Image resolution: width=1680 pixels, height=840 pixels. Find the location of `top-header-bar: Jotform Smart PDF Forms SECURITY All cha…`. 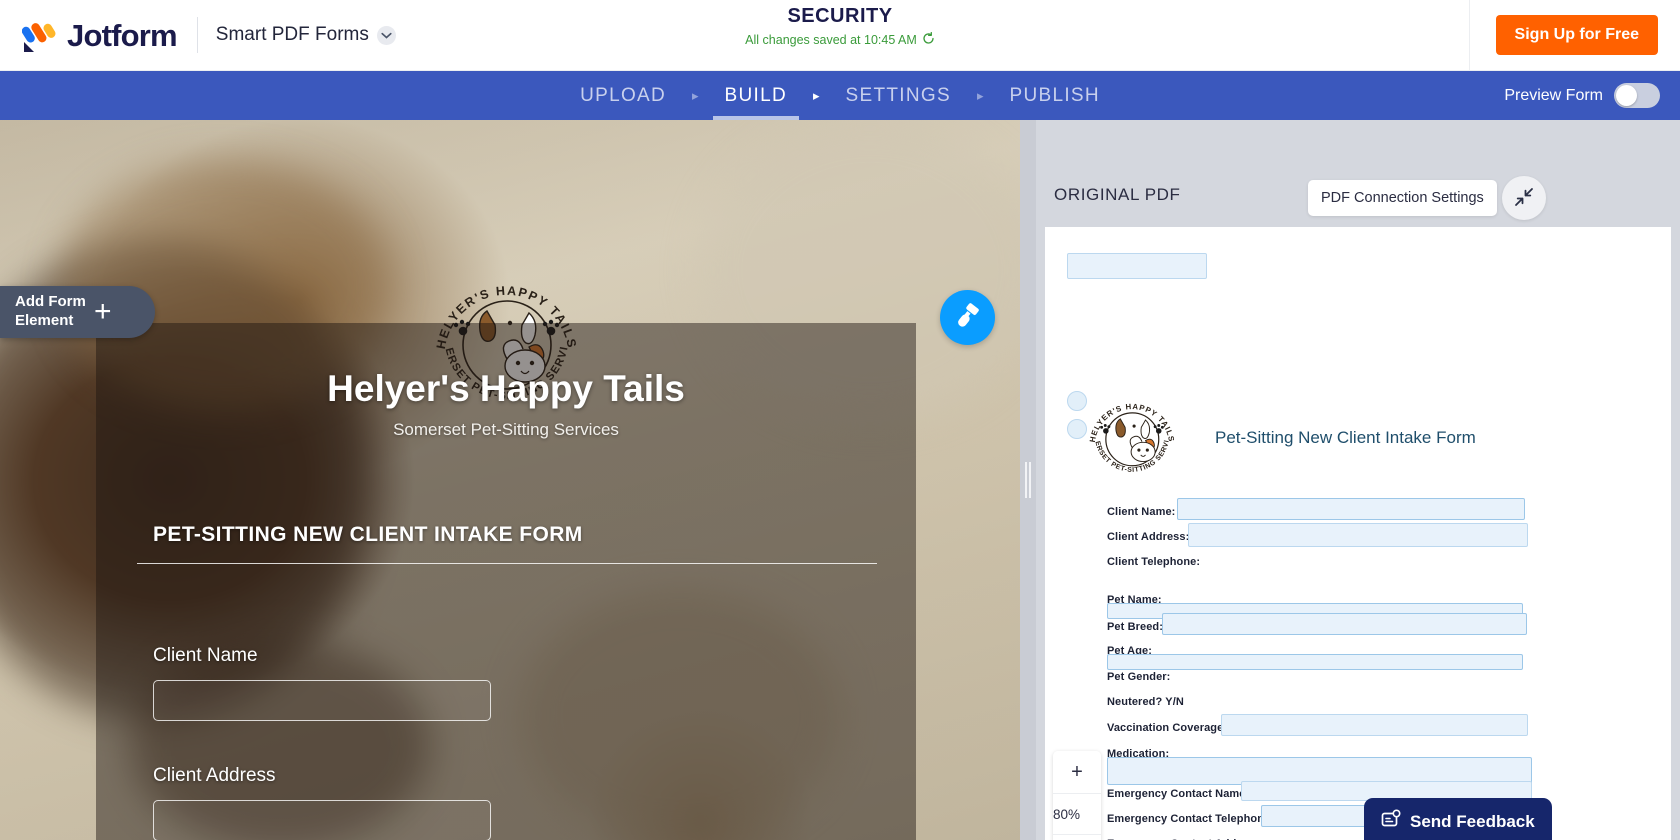

top-header-bar: Jotform Smart PDF Forms SECURITY All cha… is located at coordinates (840, 35).